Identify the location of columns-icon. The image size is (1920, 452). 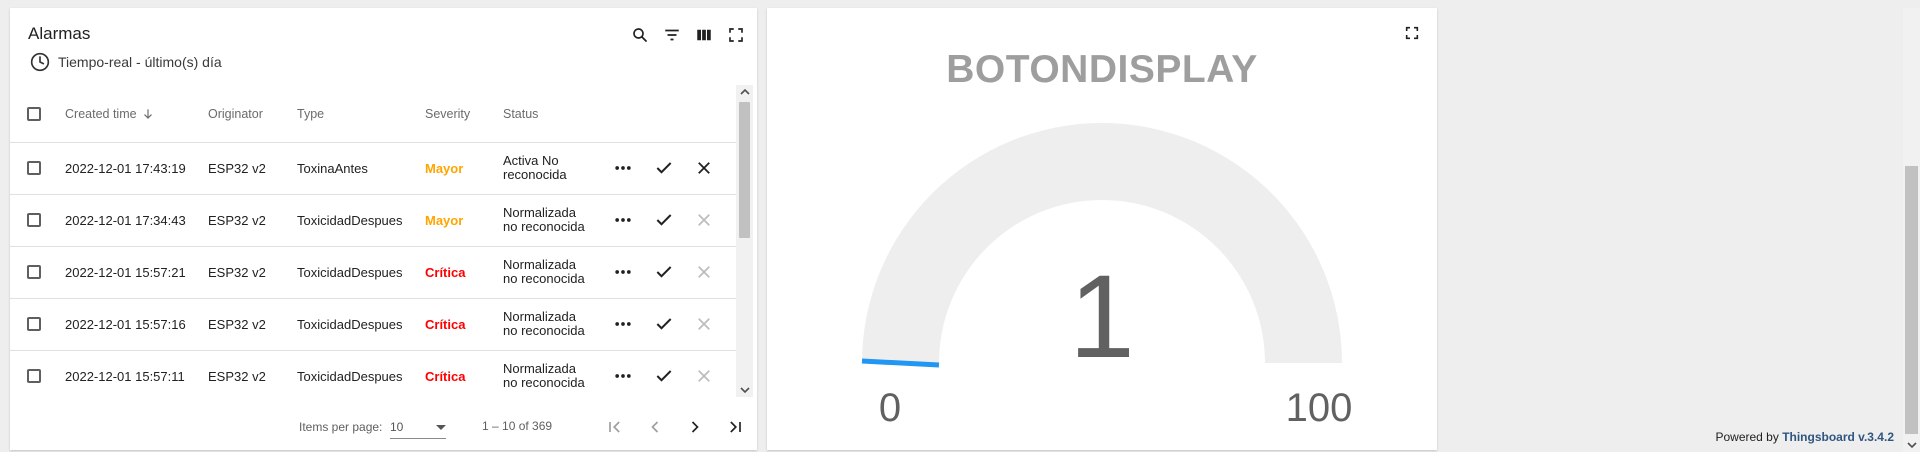
(704, 35).